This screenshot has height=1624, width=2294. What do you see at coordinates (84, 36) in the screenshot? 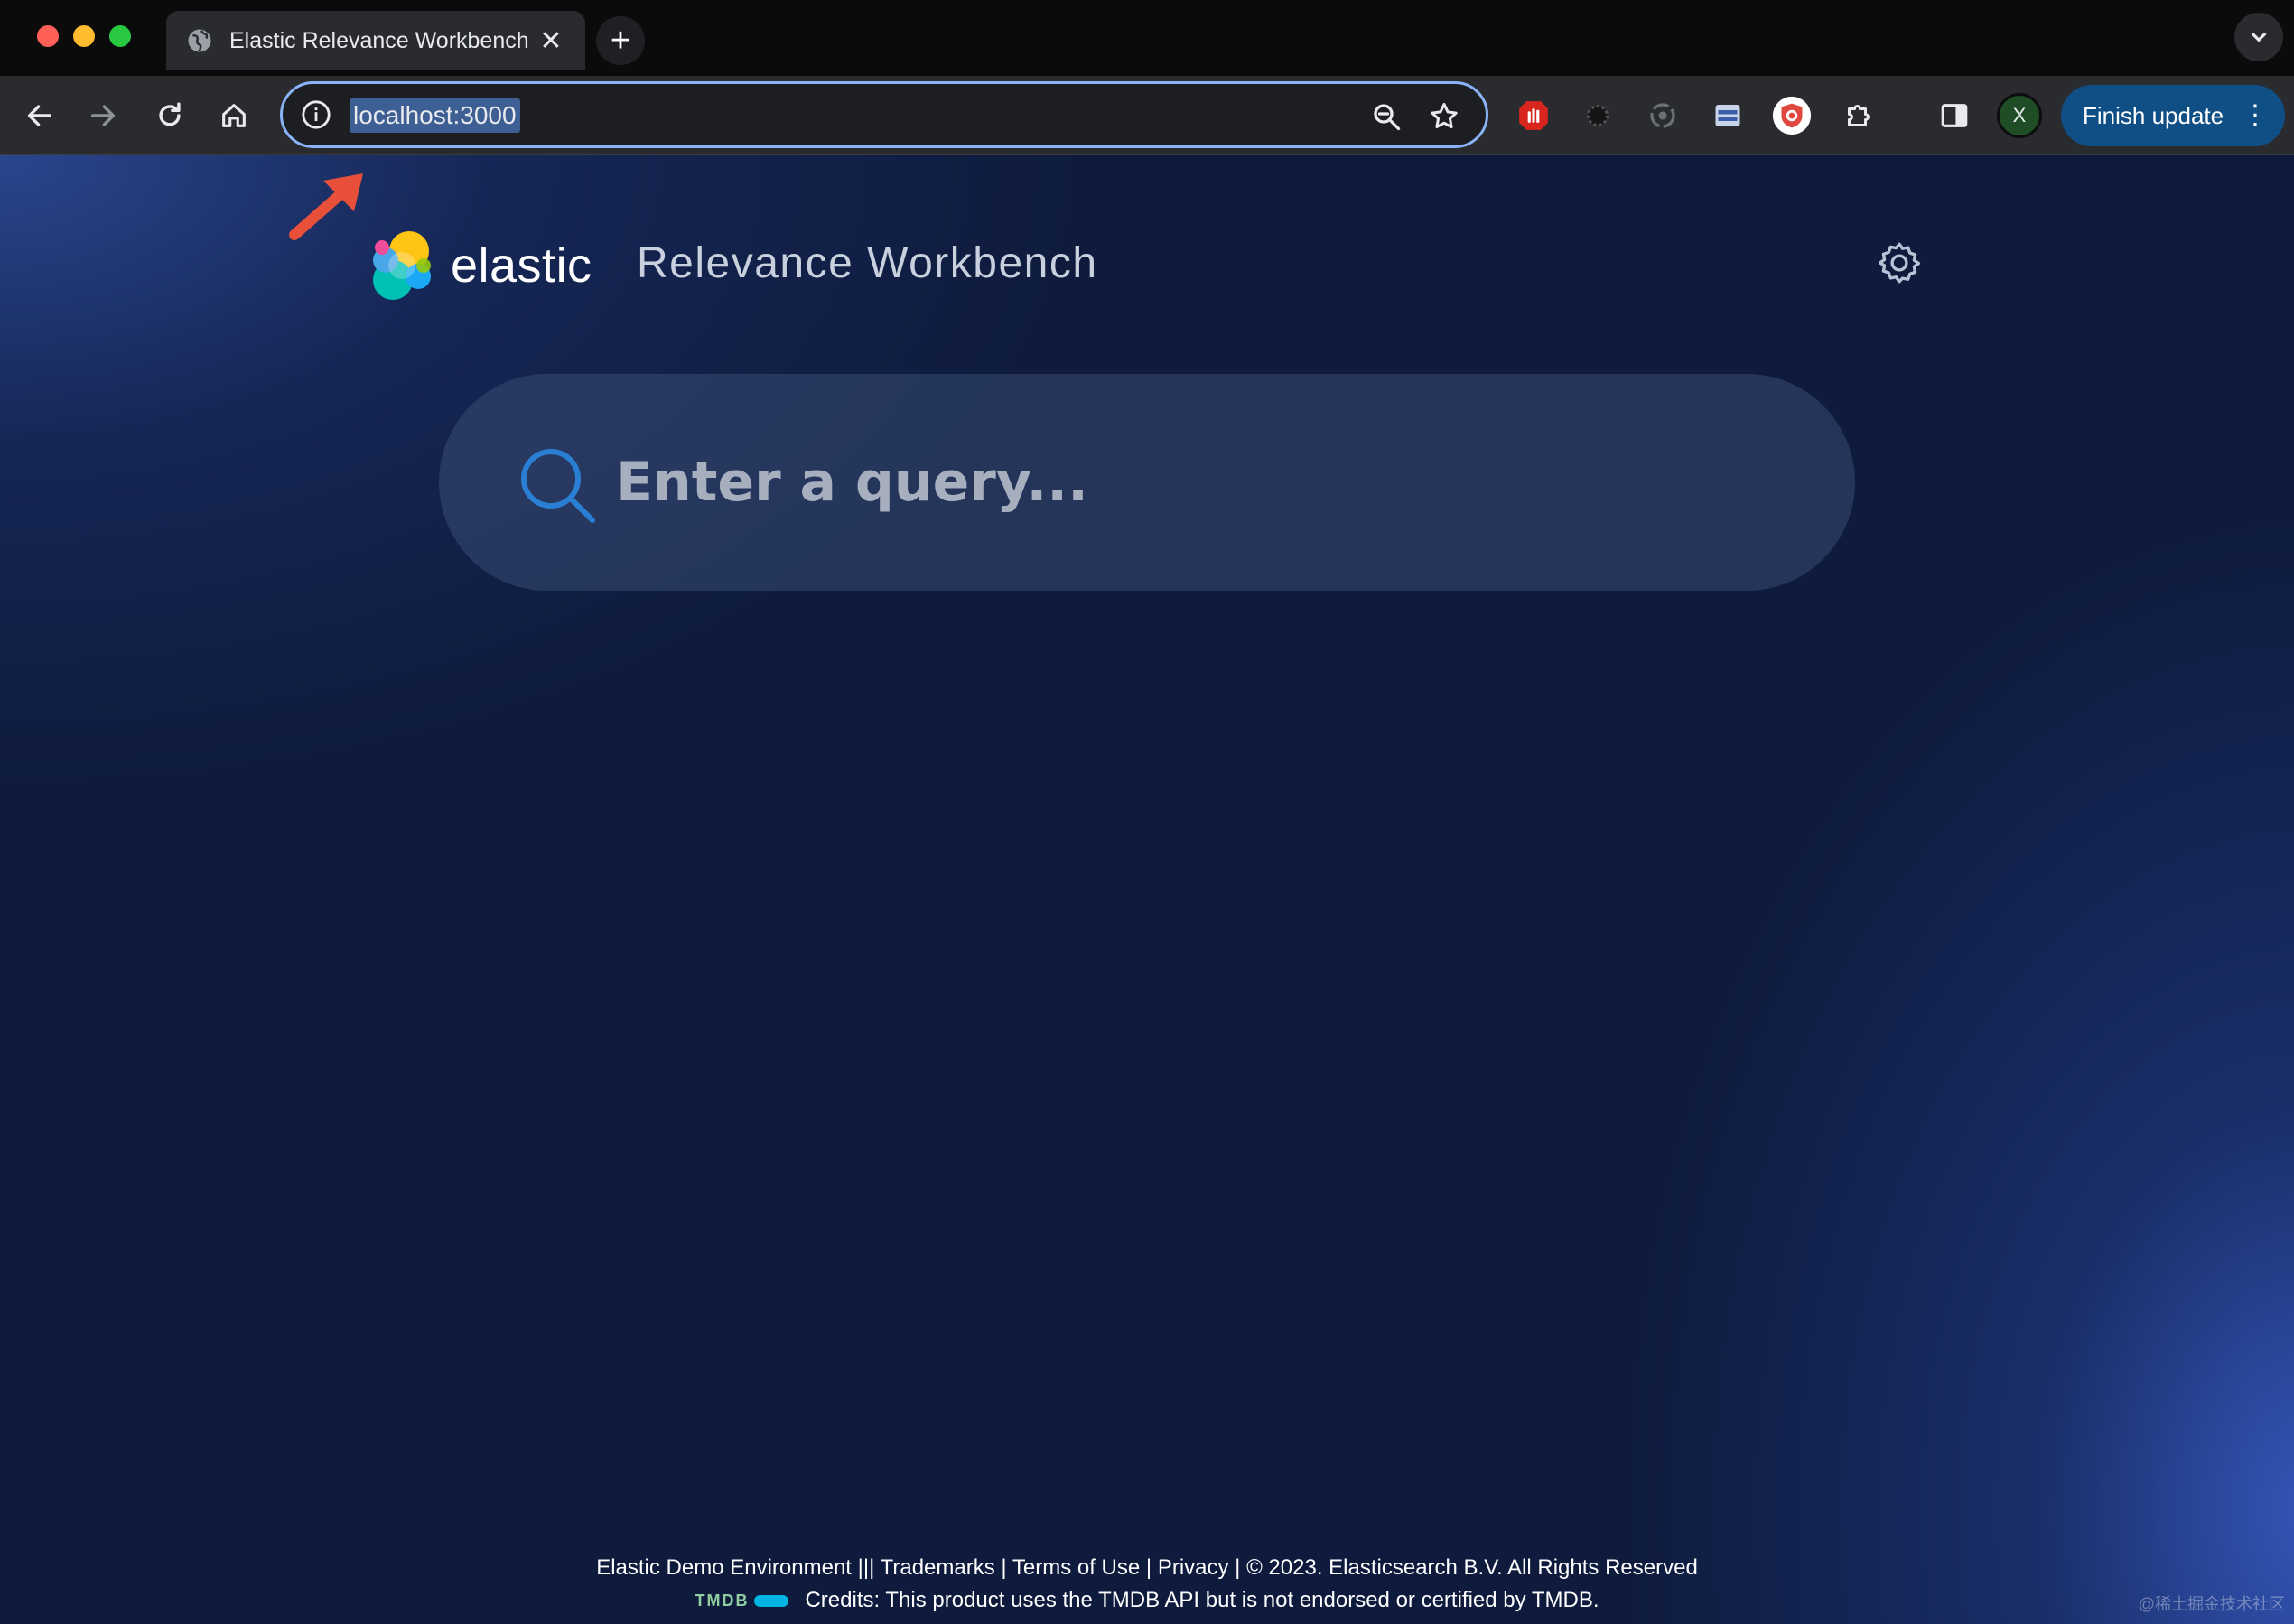
I see `minimize-window-button` at bounding box center [84, 36].